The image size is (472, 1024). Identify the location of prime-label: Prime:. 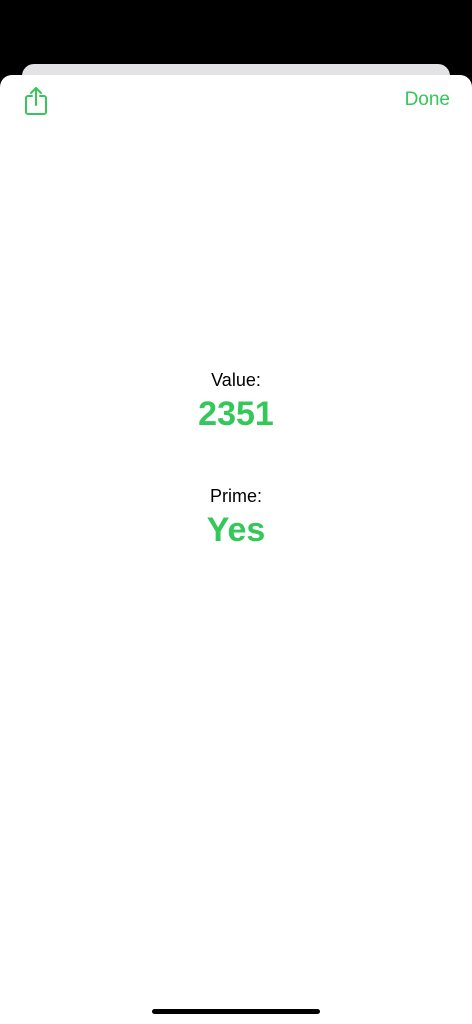
(235, 496).